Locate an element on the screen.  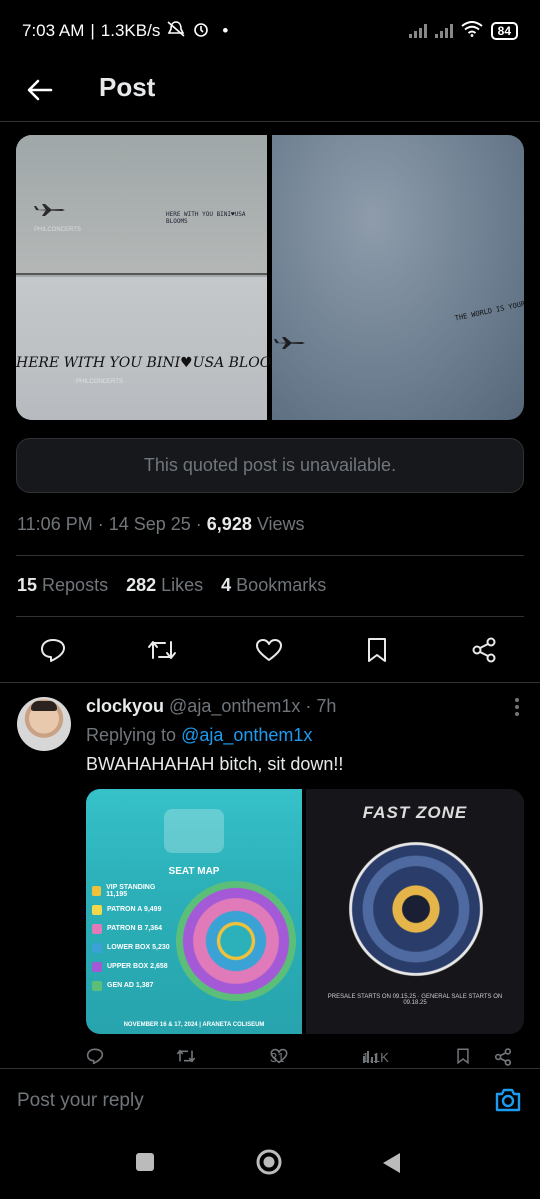
banner-text-large: HERE WITH YOU BINI♥USA BLOOMS/ is located at coordinates (158, 363).